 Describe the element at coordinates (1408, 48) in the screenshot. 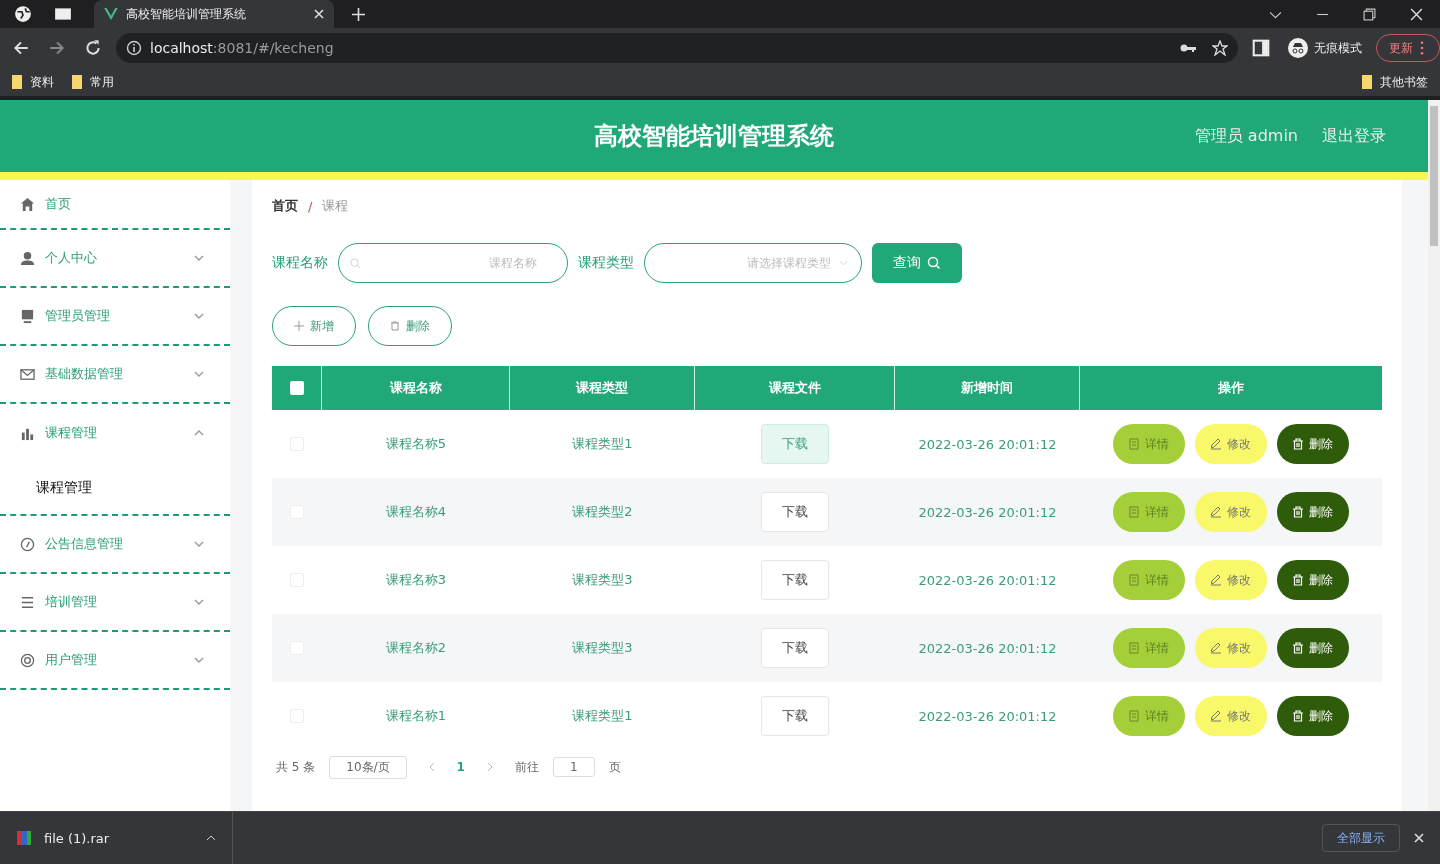

I see `update-button: 更新` at that location.